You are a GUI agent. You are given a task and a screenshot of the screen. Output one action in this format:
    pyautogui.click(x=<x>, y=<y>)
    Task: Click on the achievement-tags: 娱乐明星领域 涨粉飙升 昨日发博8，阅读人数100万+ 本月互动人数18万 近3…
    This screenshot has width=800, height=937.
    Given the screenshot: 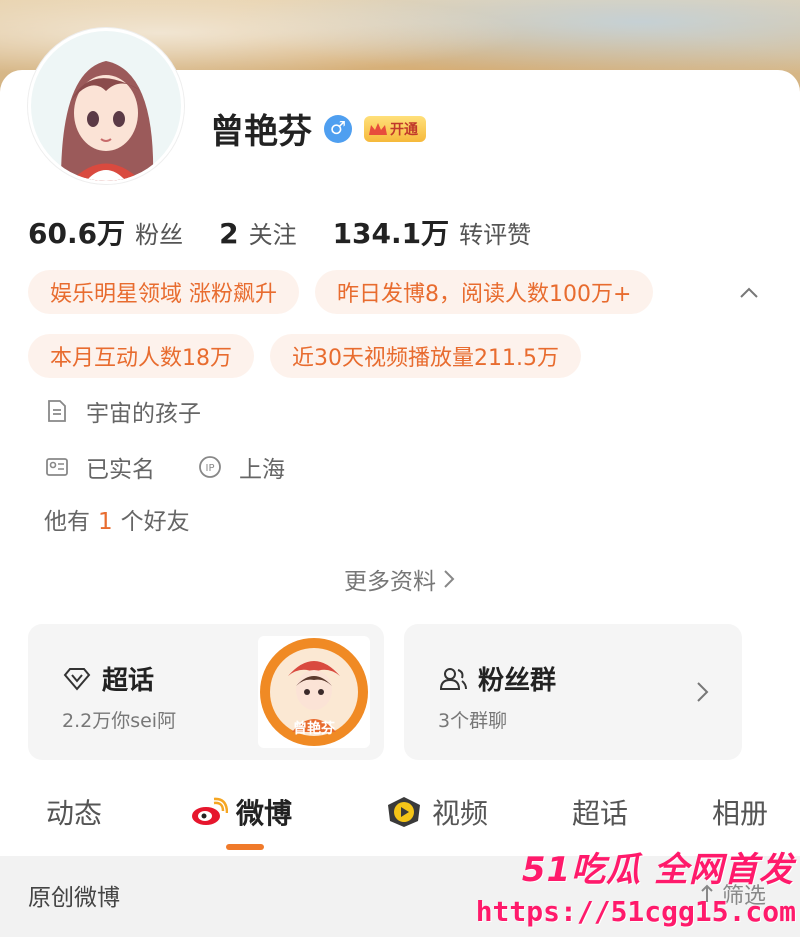 What is the action you would take?
    pyautogui.click(x=408, y=334)
    